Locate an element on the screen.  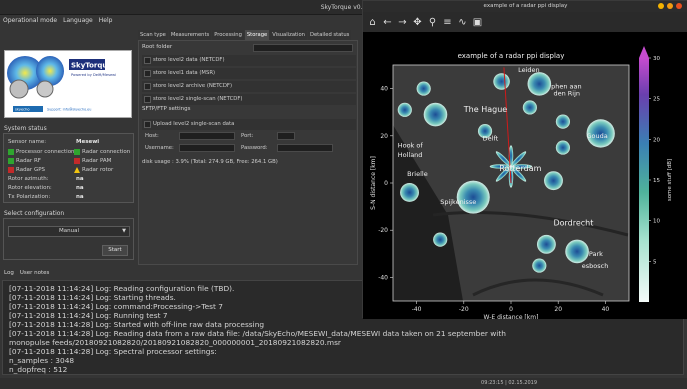
map-label: Brielle is located at coordinates (417, 174).